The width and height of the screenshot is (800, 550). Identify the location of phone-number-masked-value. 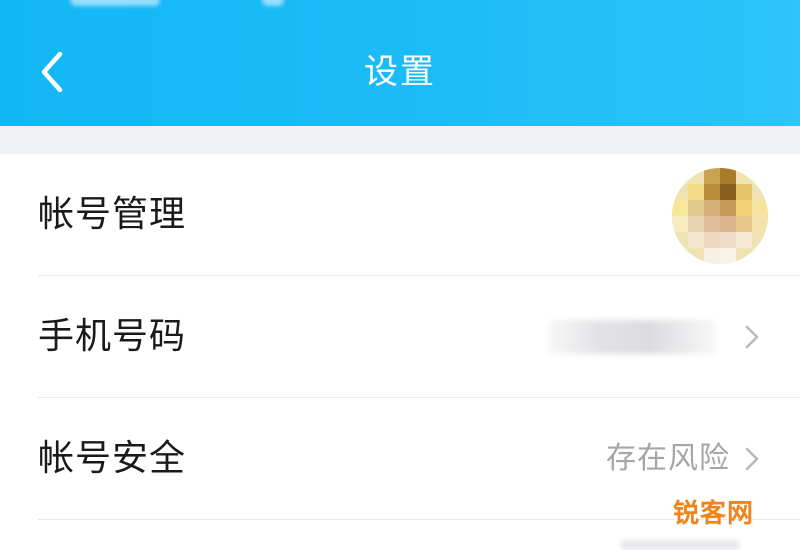
(632, 337).